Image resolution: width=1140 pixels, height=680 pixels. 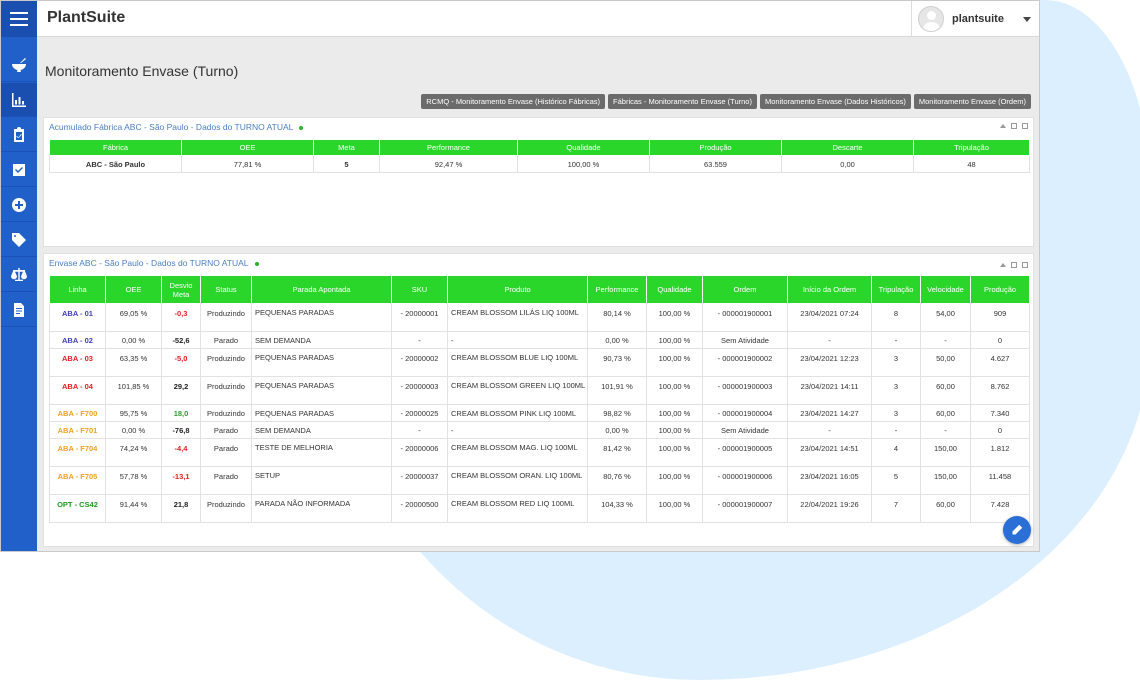 What do you see at coordinates (321, 340) in the screenshot?
I see `cell-parada: SEM DEMANDA` at bounding box center [321, 340].